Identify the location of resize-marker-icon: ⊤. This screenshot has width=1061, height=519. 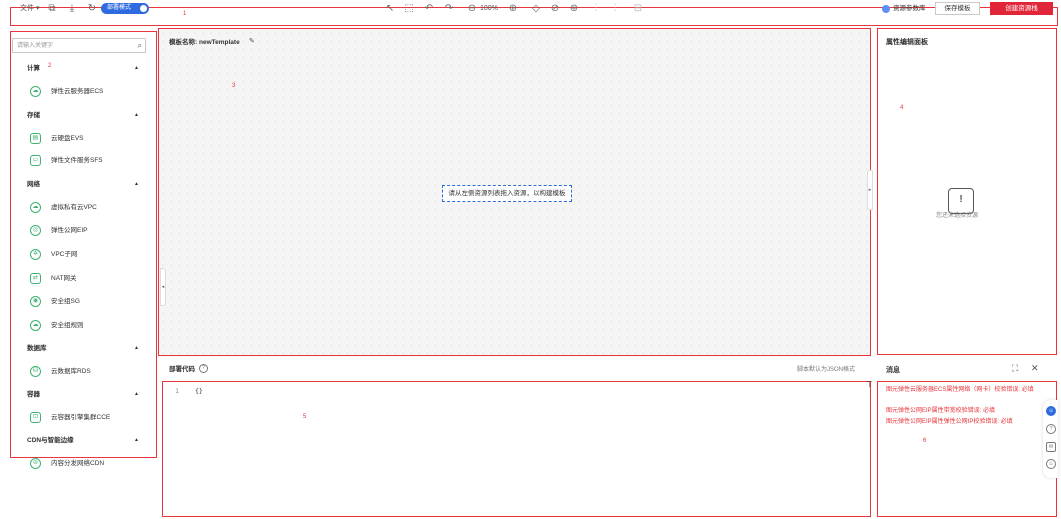
(869, 385).